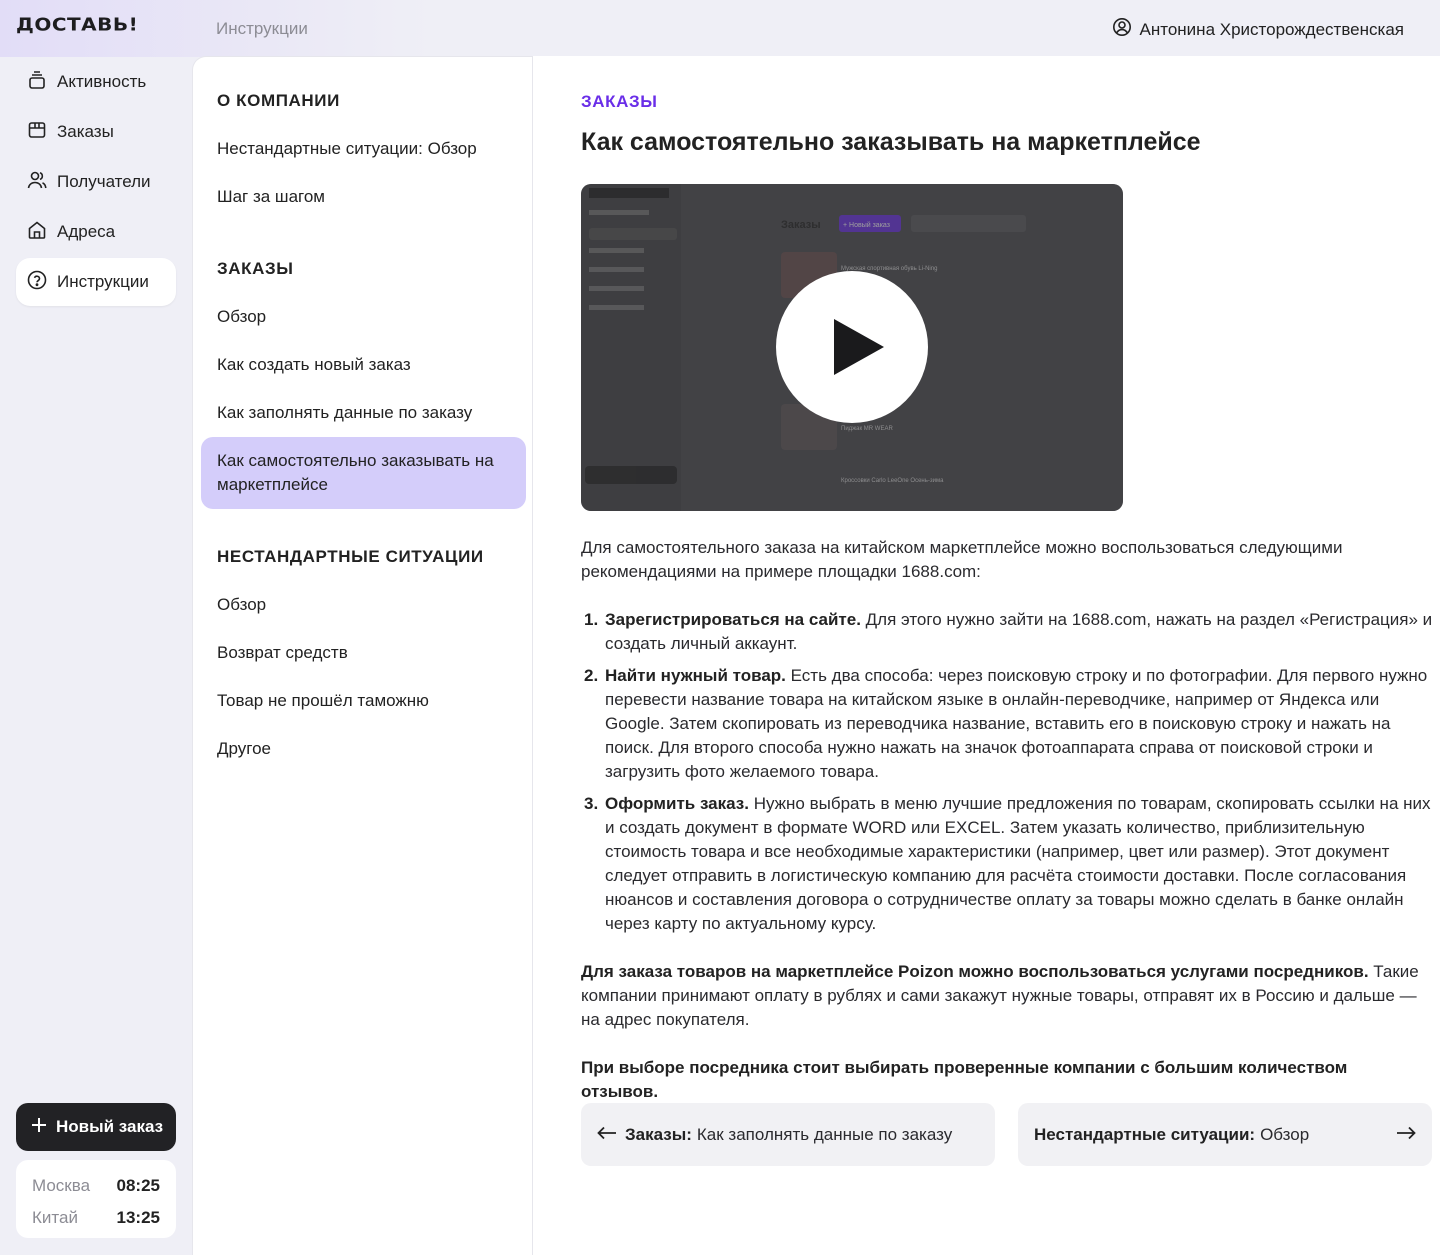 This screenshot has width=1440, height=1255. Describe the element at coordinates (1271, 29) in the screenshot. I see `user-name: Антонина Христорождественская` at that location.